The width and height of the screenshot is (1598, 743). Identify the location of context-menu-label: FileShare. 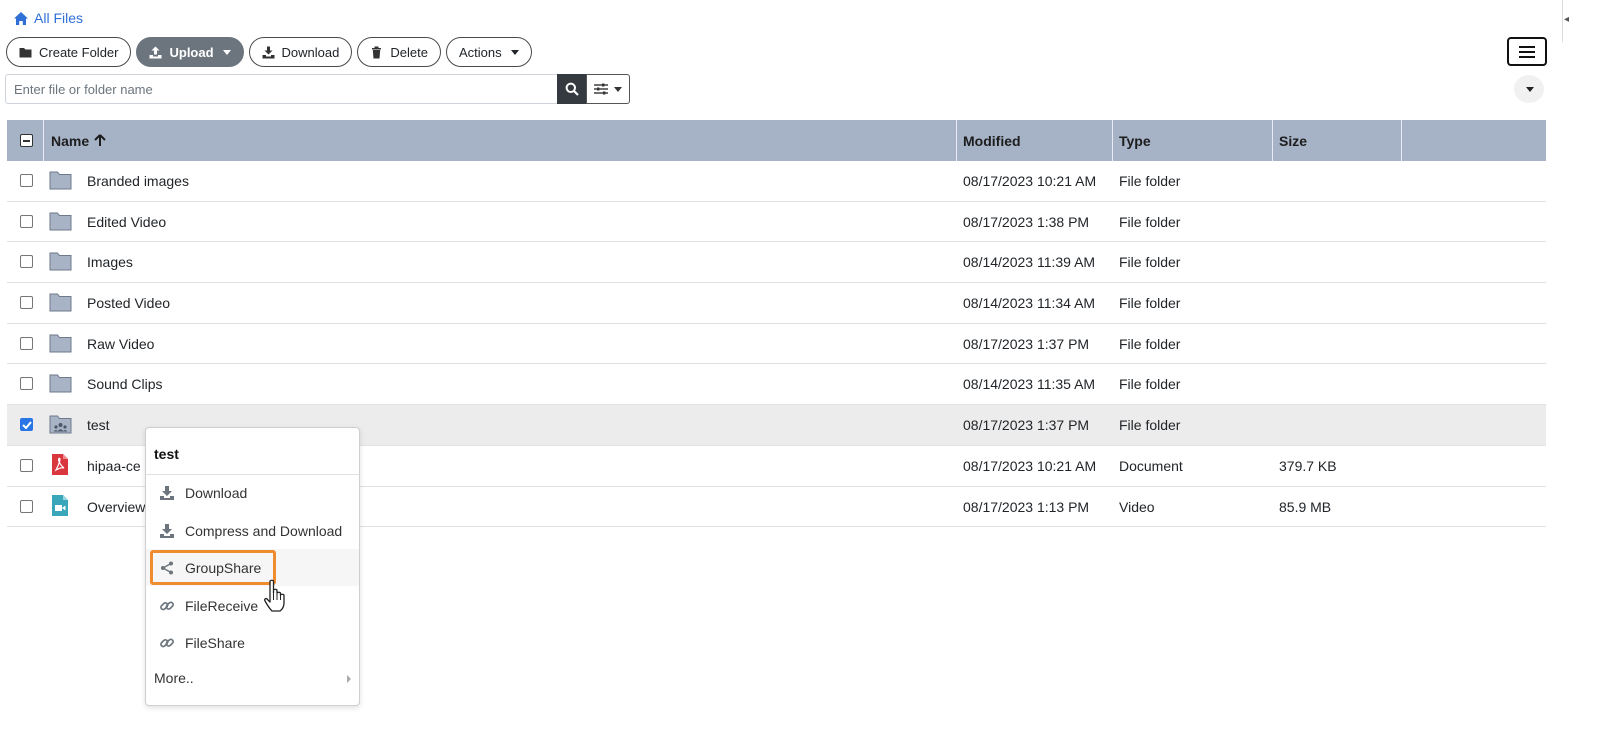
(215, 642).